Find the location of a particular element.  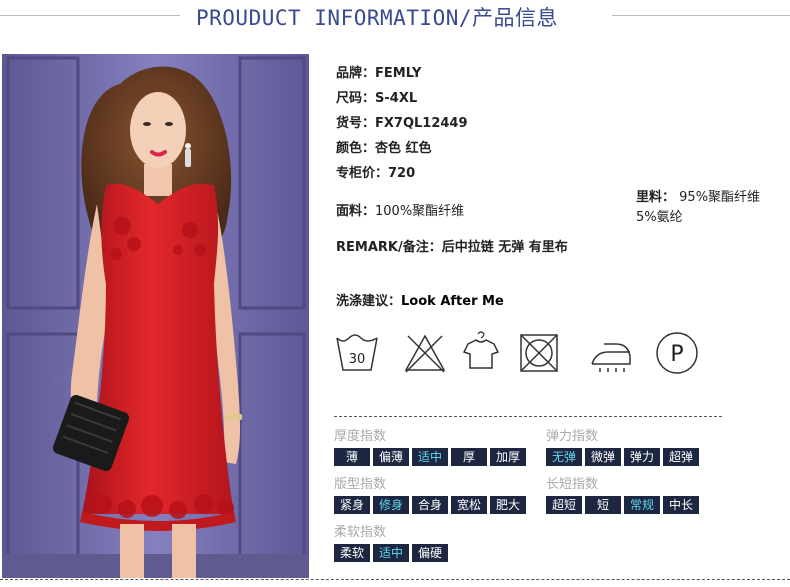

sku-value: FX7QL12449 is located at coordinates (421, 123).